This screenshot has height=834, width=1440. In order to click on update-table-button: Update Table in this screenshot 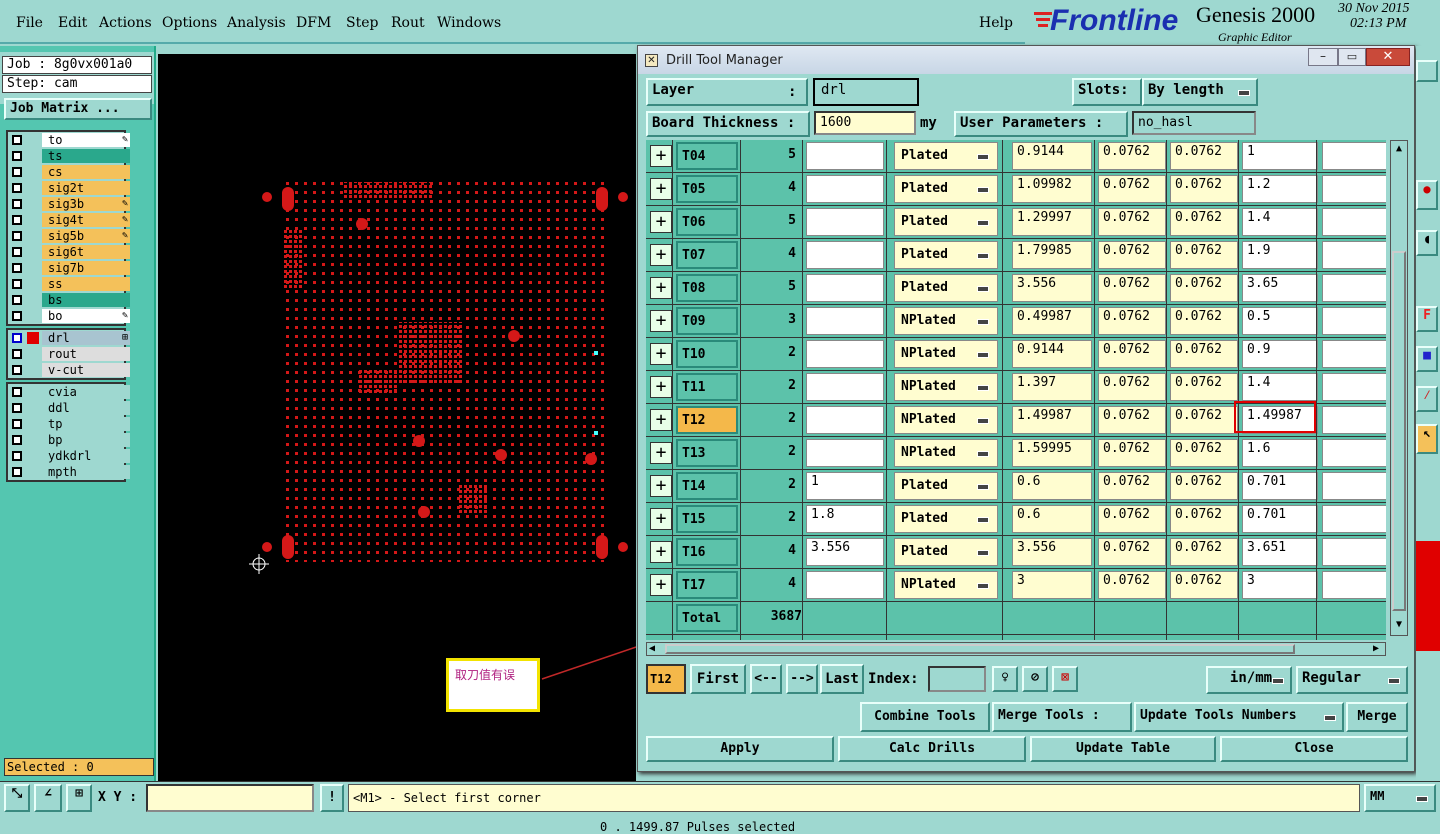, I will do `click(1123, 749)`.